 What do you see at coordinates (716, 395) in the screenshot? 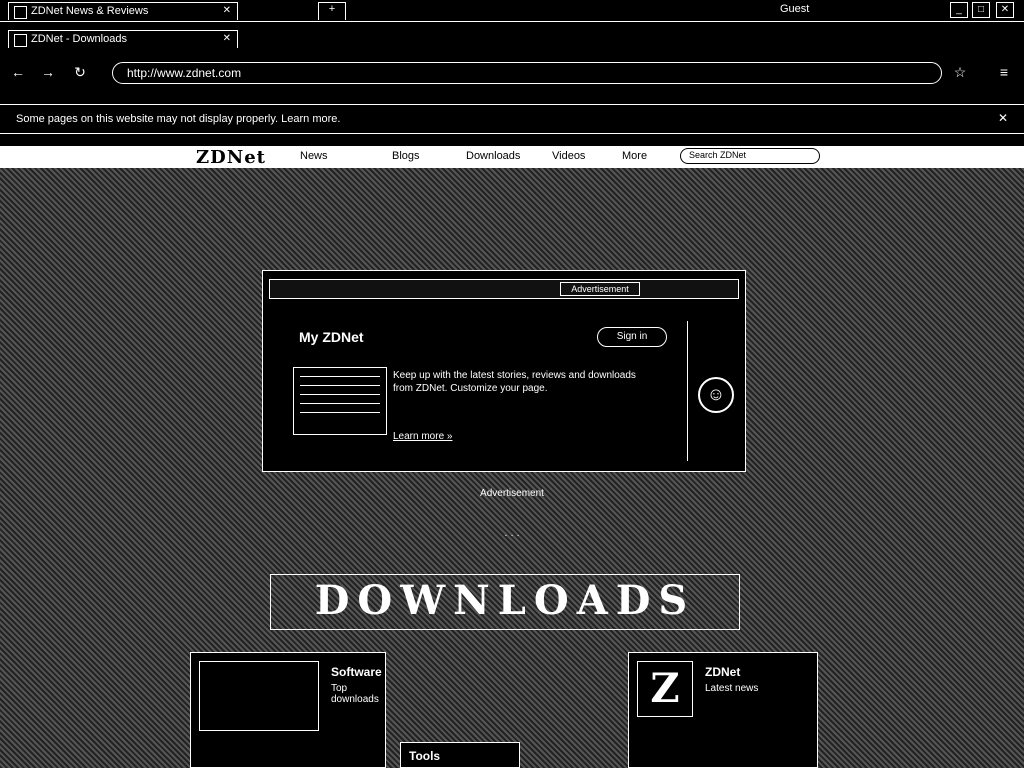
I see `smiley-icon: ☺` at bounding box center [716, 395].